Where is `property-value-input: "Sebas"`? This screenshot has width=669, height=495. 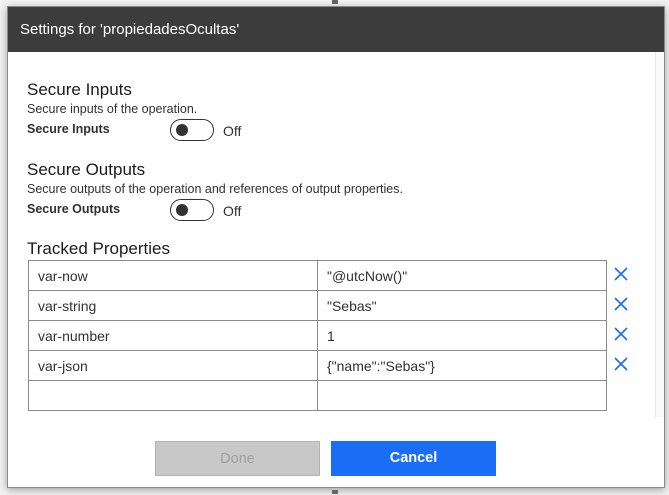 property-value-input: "Sebas" is located at coordinates (462, 305).